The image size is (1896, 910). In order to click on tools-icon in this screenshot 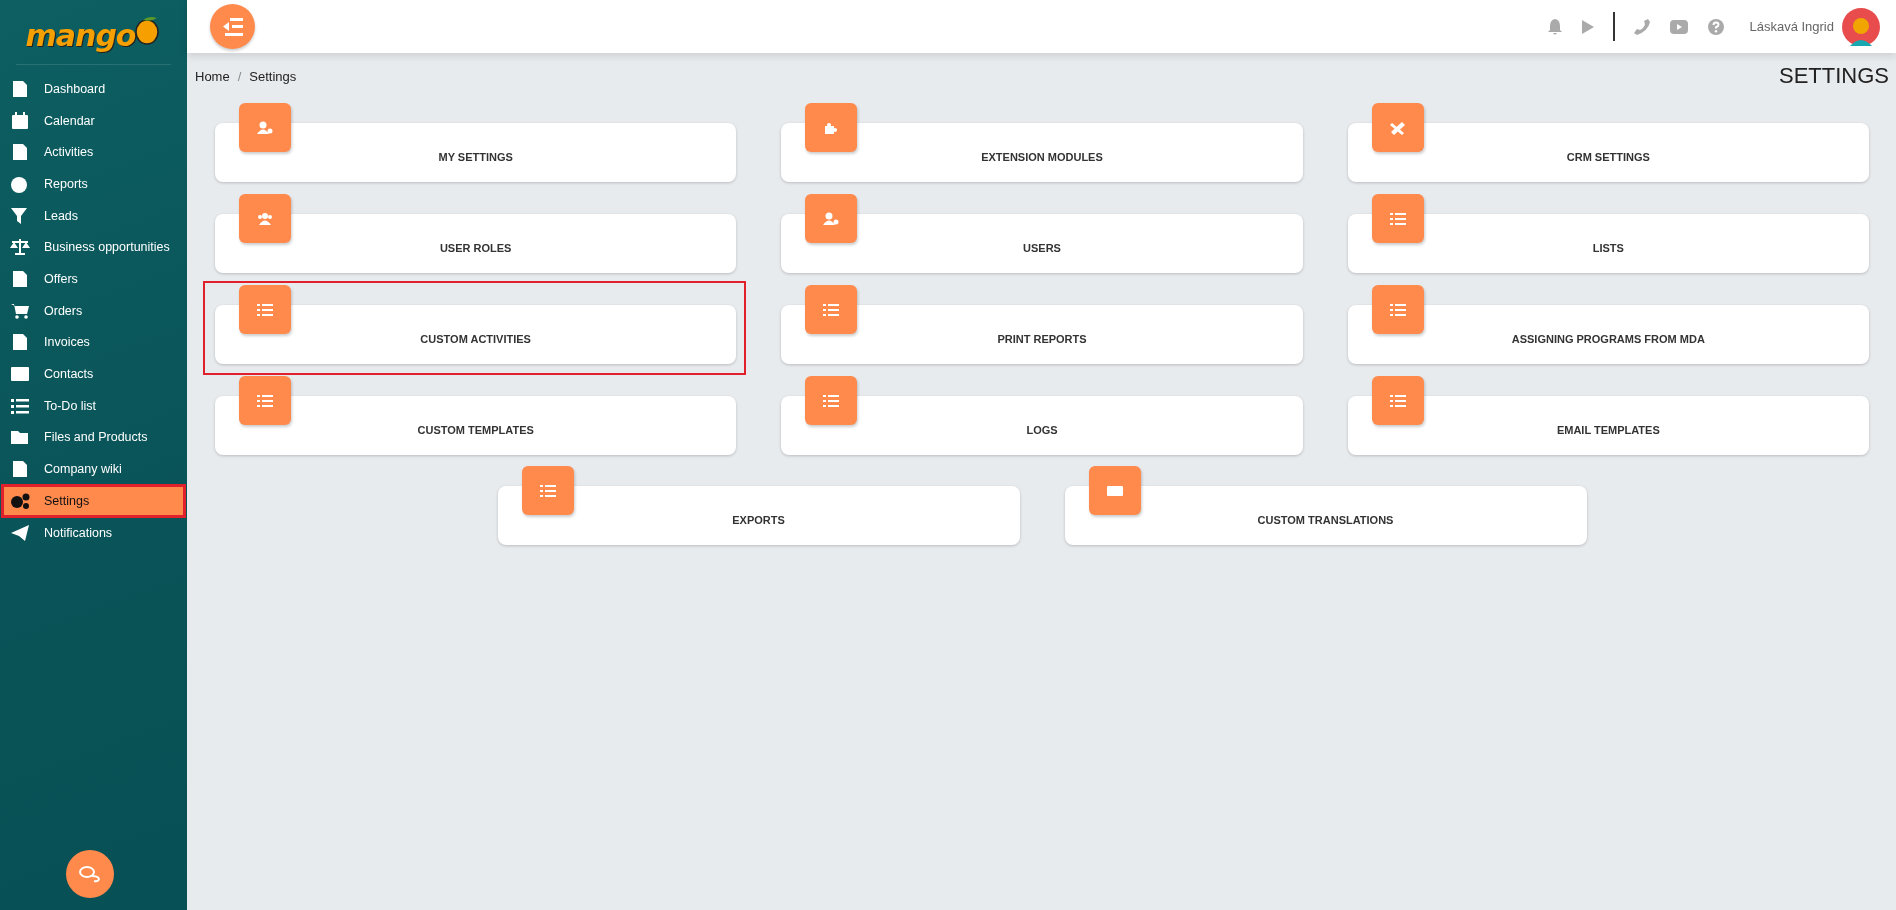, I will do `click(1397, 127)`.